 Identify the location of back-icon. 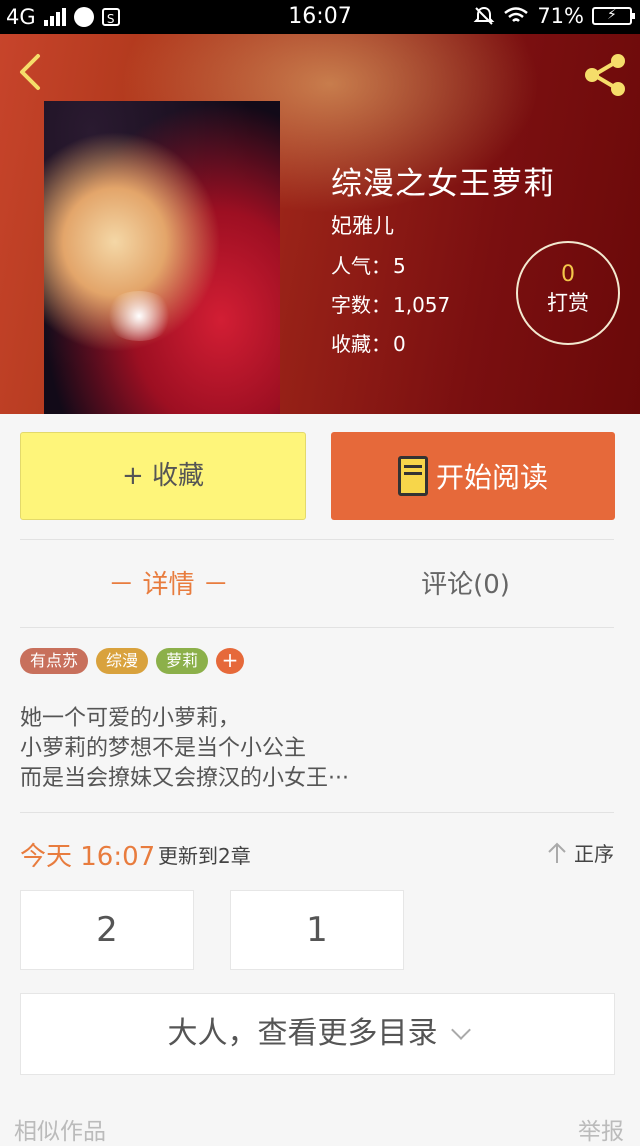
(32, 72).